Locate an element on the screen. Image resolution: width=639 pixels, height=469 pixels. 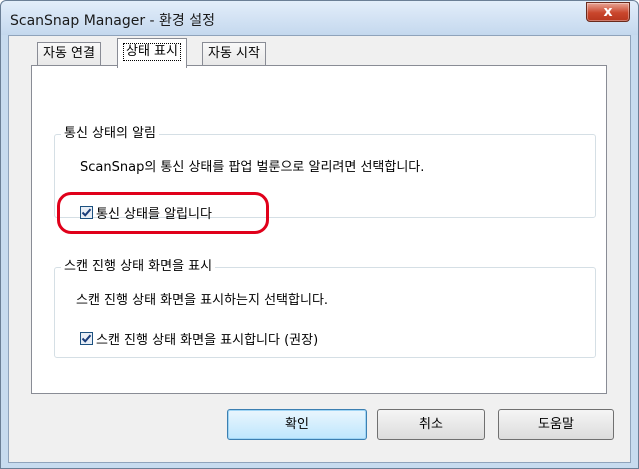
progress-description: 스캔 진행 상태 화면을 표시하는지 선택합니다. is located at coordinates (202, 300).